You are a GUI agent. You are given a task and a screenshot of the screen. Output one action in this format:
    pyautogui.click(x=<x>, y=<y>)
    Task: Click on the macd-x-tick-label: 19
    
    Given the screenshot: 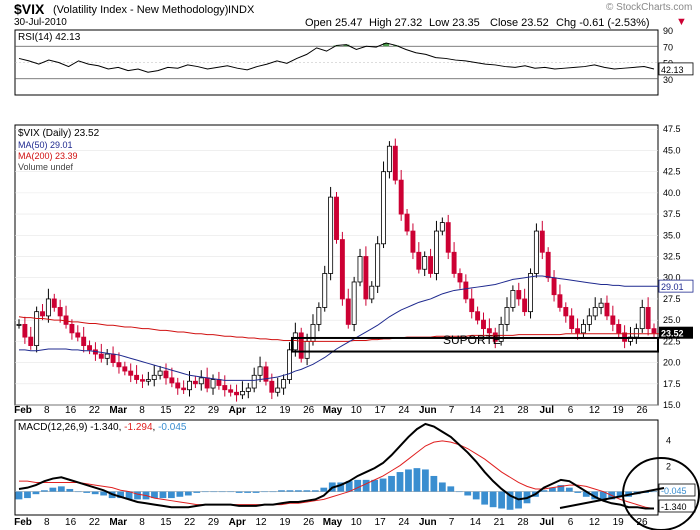 What is the action you would take?
    pyautogui.click(x=619, y=522)
    